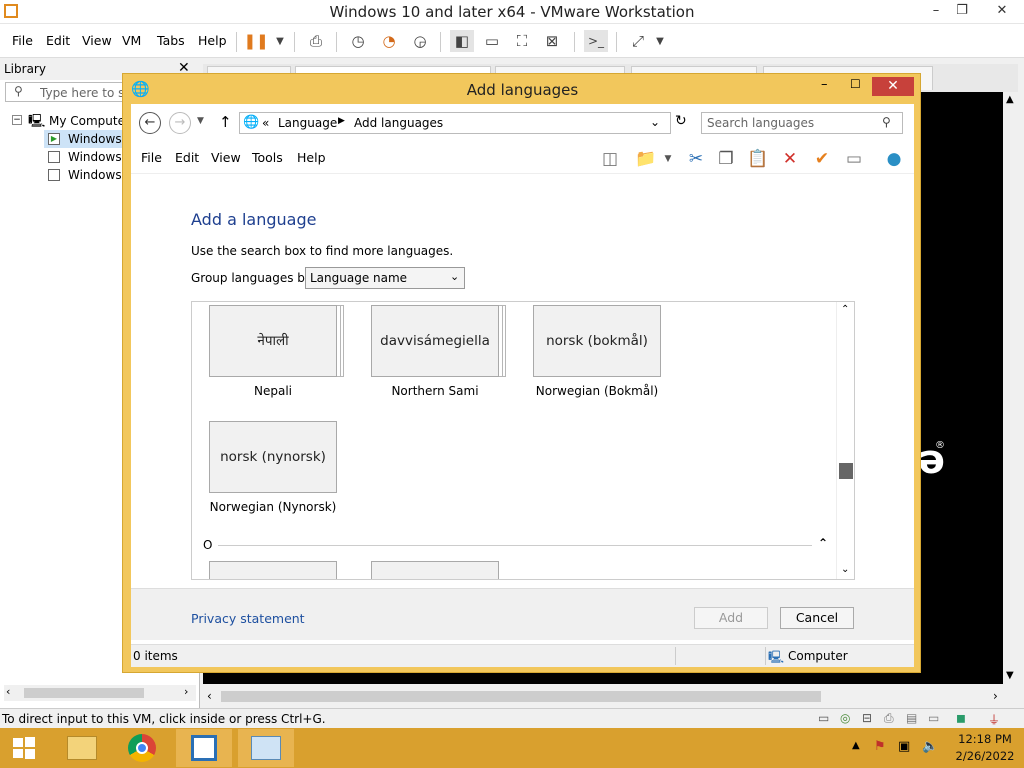 The width and height of the screenshot is (1024, 768). I want to click on scroll-up-icon: ▲, so click(1010, 99).